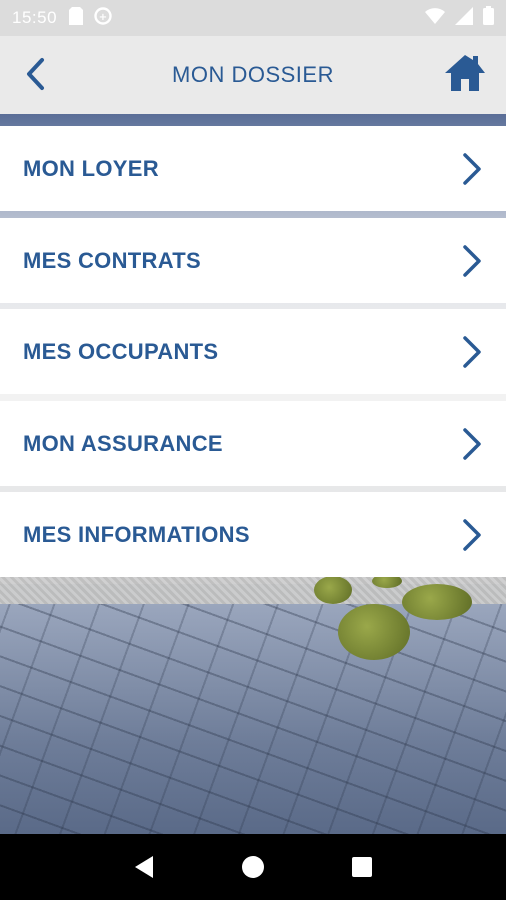 The image size is (506, 900). What do you see at coordinates (253, 168) in the screenshot?
I see `menu-item-mon-loyer: MON LOYER` at bounding box center [253, 168].